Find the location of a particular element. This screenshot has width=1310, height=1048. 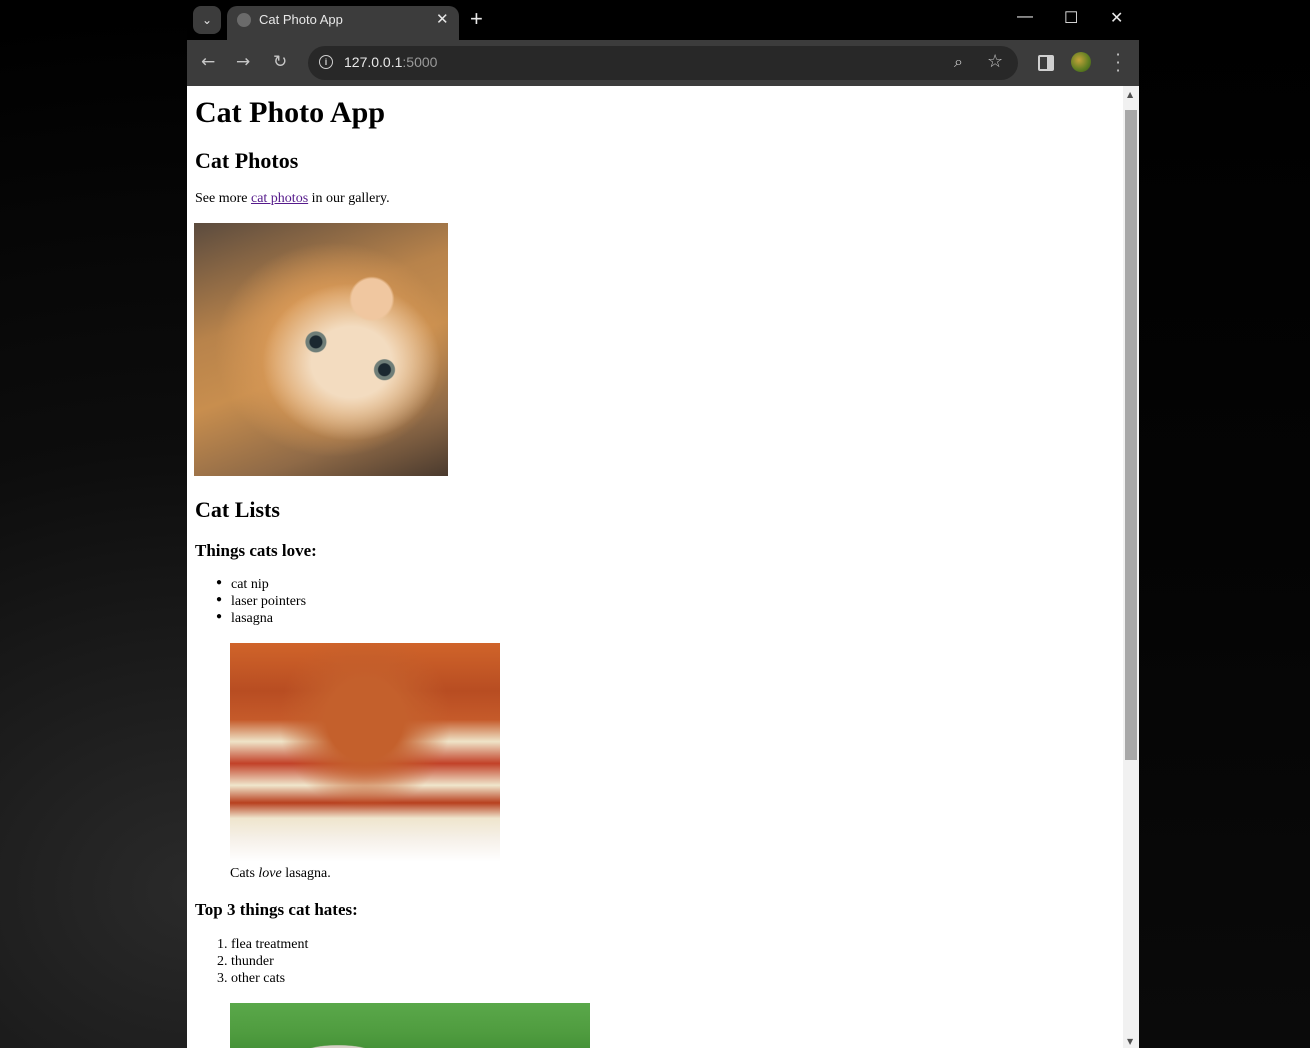

things-cat-hates-heading: Top 3 things cat hates: is located at coordinates (276, 909).